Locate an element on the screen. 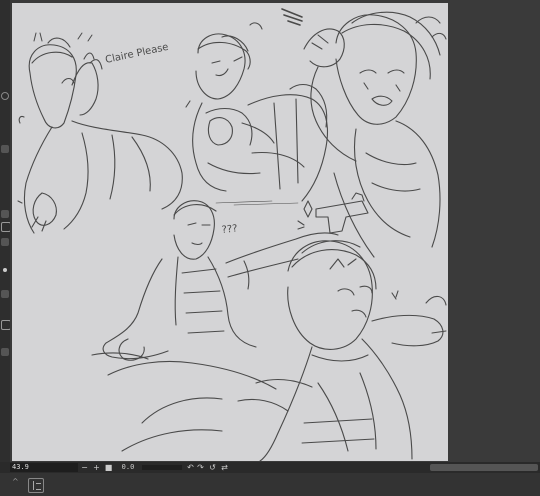 This screenshot has height=496, width=540. rotate-right-icon: ↷ is located at coordinates (200, 467).